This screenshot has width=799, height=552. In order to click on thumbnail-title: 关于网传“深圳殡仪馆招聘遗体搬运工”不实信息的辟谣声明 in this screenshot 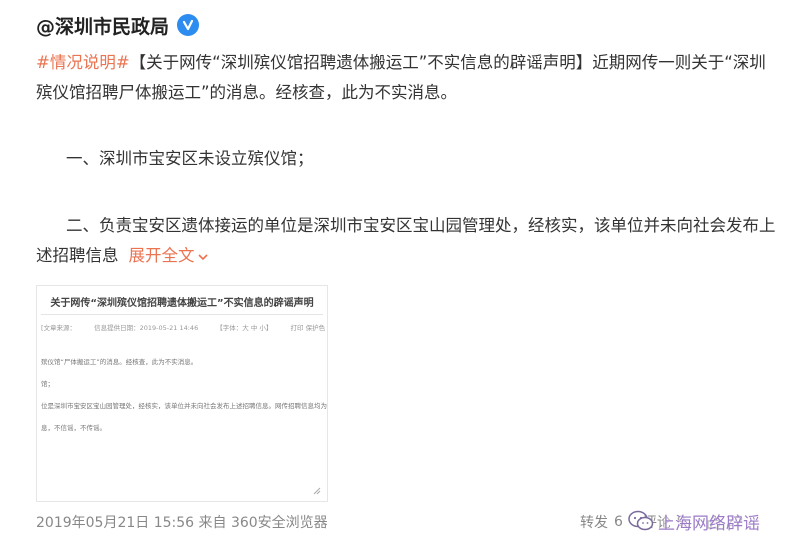, I will do `click(182, 303)`.